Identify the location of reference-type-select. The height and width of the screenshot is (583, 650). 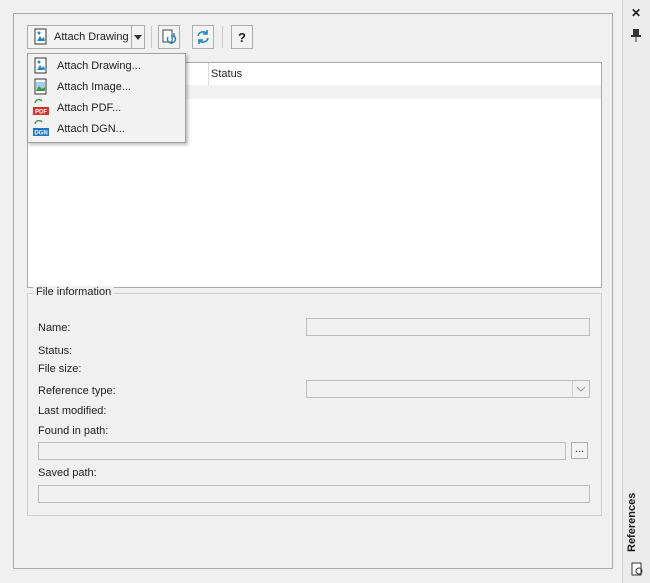
(448, 389).